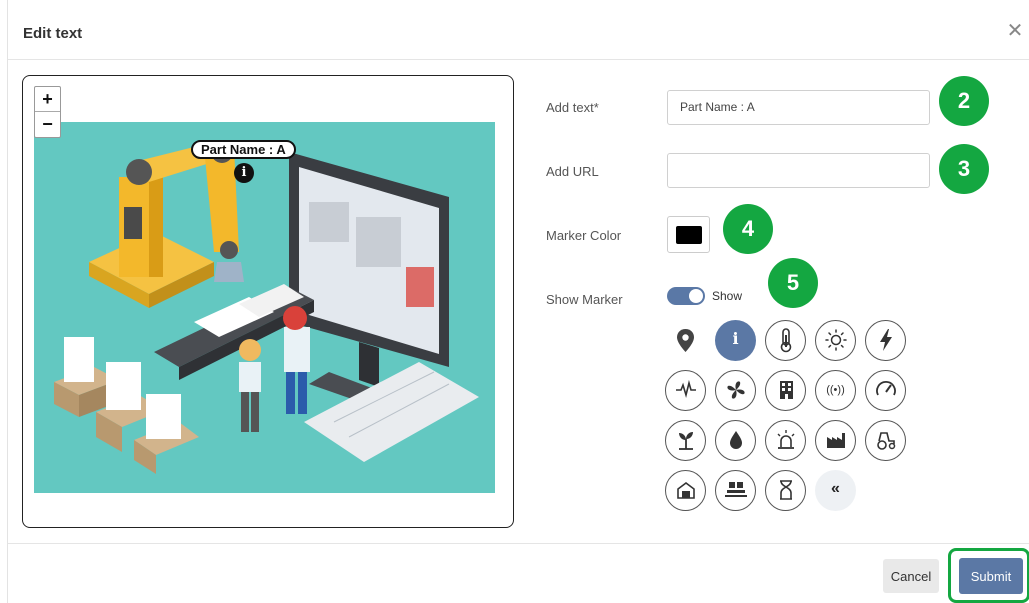  I want to click on dialog-footer-divider, so click(518, 543).